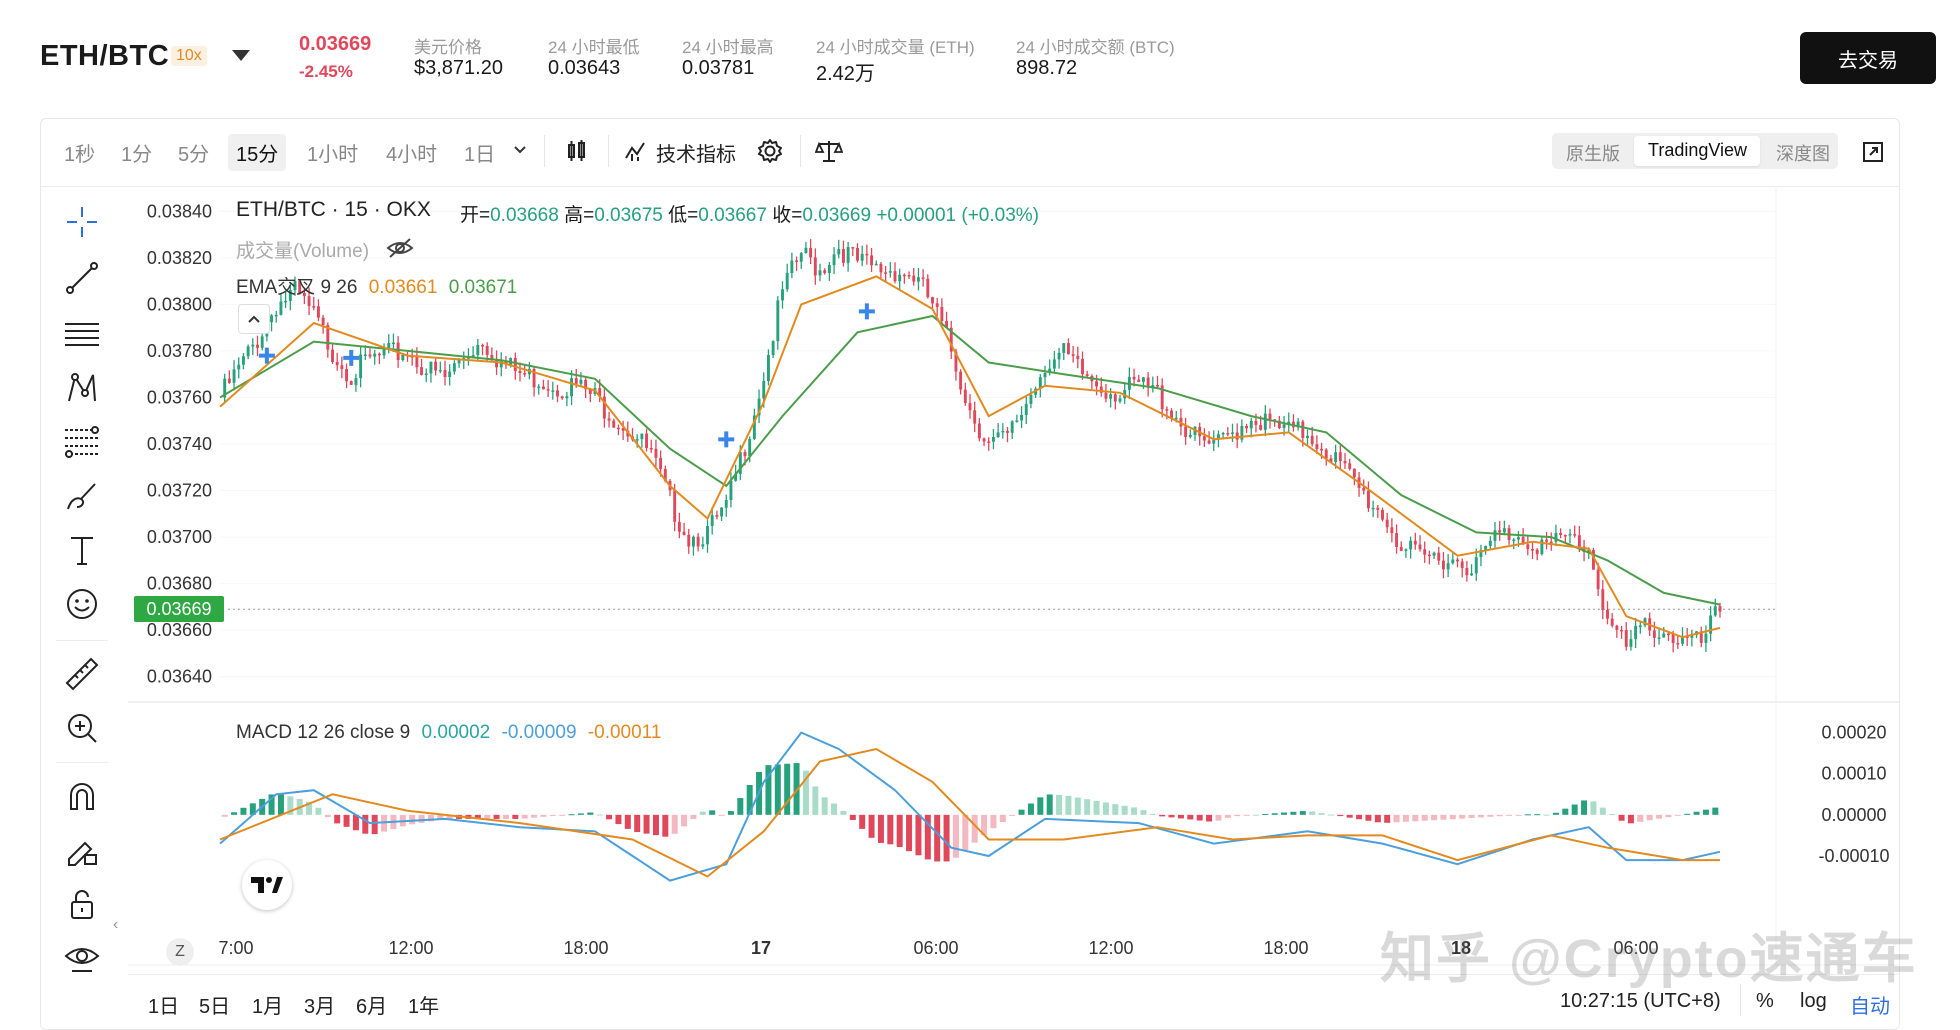  What do you see at coordinates (726, 439) in the screenshot?
I see `ema-cross-marker` at bounding box center [726, 439].